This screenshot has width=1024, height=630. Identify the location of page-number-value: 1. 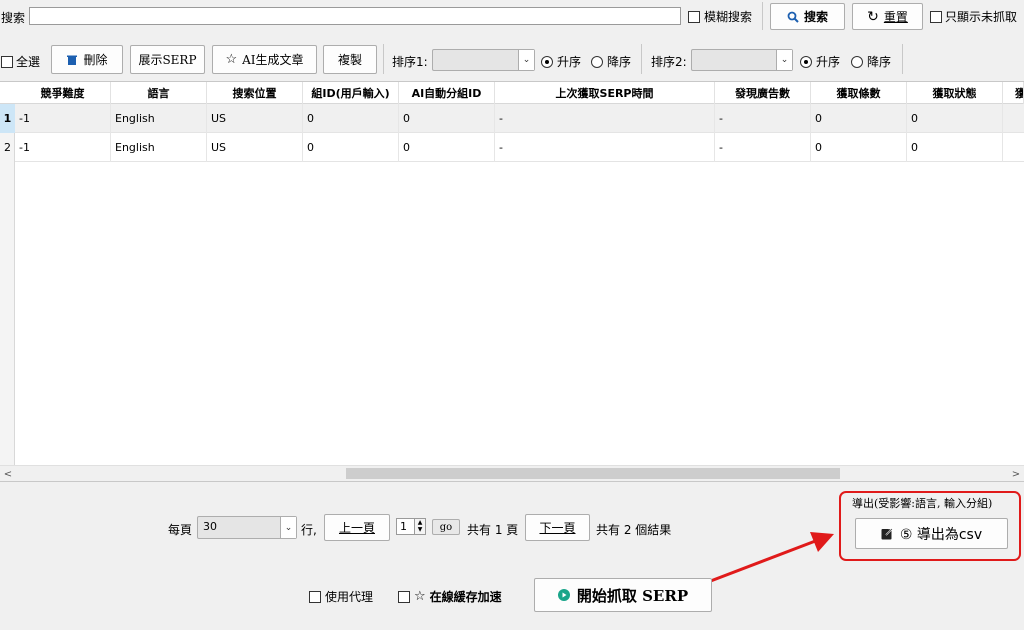
(403, 526).